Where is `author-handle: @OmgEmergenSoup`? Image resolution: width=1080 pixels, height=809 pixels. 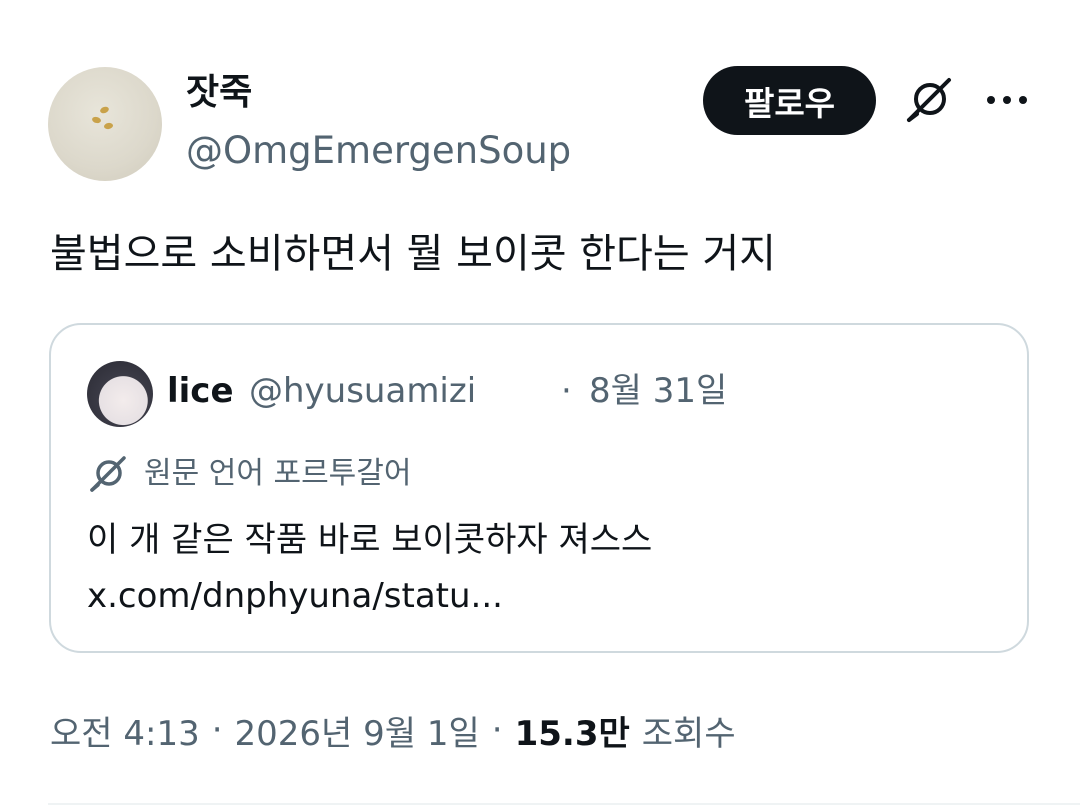
author-handle: @OmgEmergenSoup is located at coordinates (378, 151).